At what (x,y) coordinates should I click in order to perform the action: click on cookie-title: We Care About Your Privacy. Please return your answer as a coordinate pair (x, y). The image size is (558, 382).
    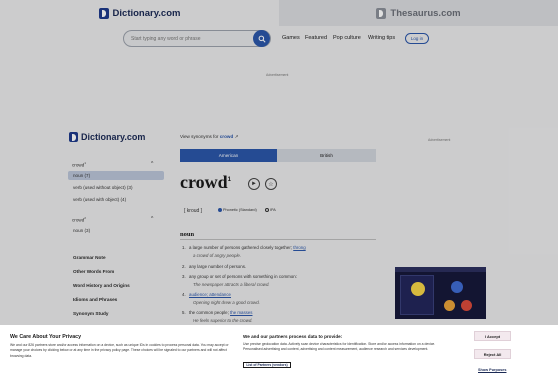
    Looking at the image, I should click on (46, 337).